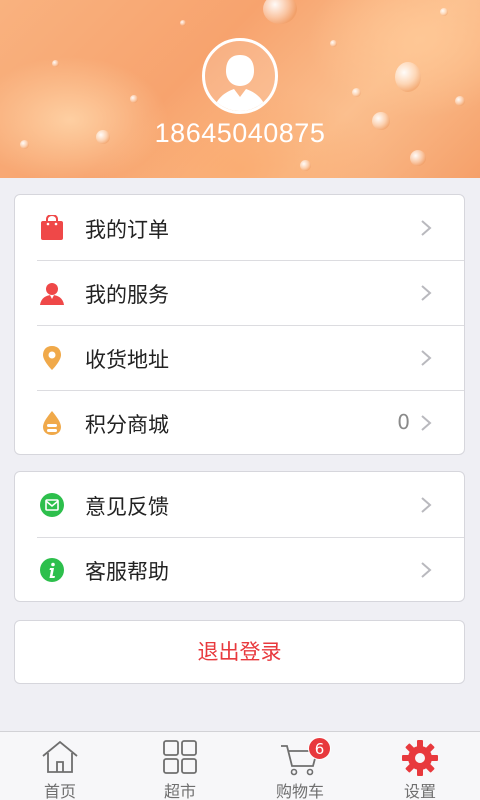  What do you see at coordinates (240, 133) in the screenshot?
I see `user-phone-number: 18645040875` at bounding box center [240, 133].